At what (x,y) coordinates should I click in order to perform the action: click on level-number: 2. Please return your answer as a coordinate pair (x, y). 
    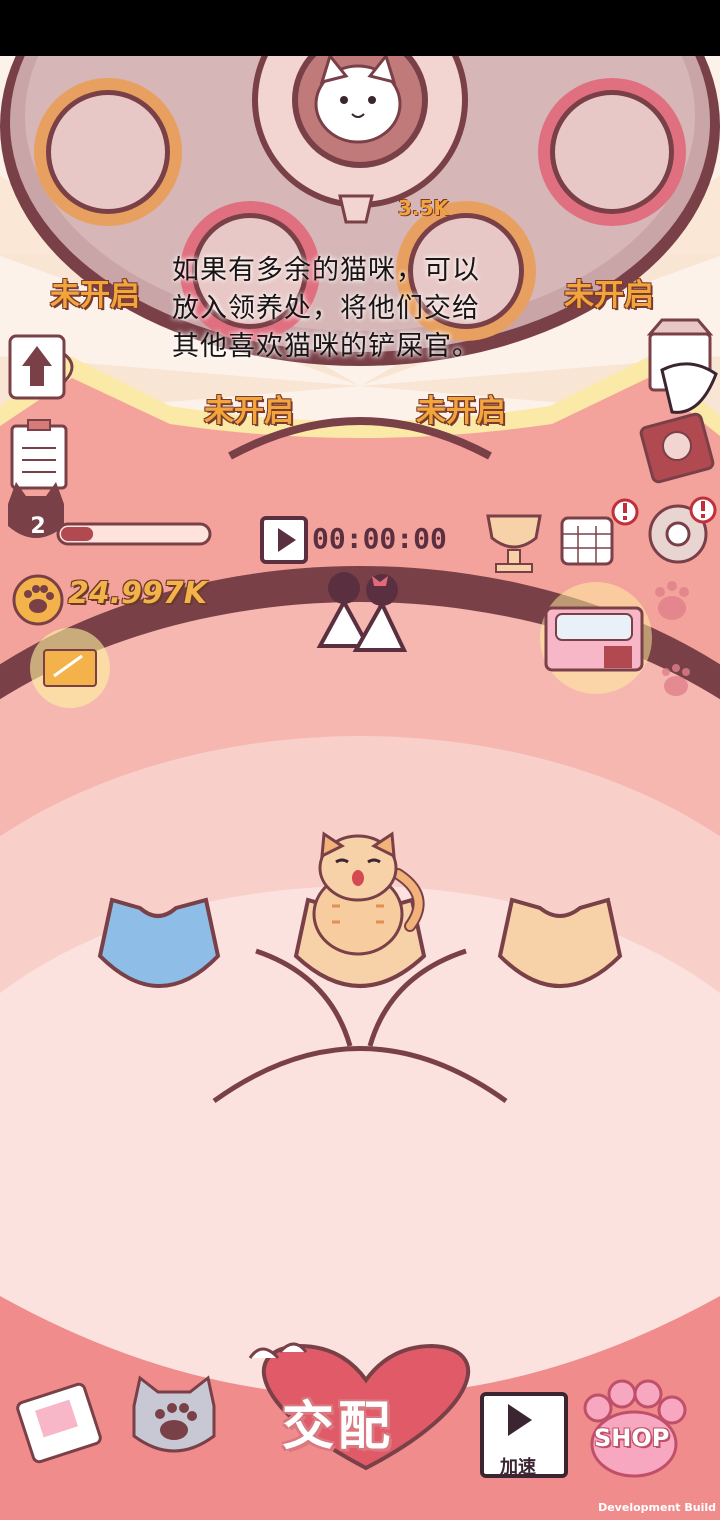
    Looking at the image, I should click on (38, 526).